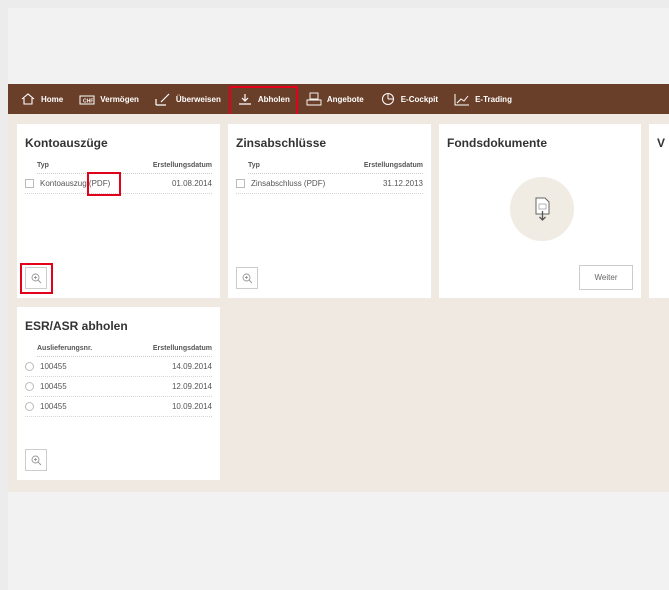 This screenshot has height=590, width=669. I want to click on row-date: 31.12.2013, so click(402, 183).